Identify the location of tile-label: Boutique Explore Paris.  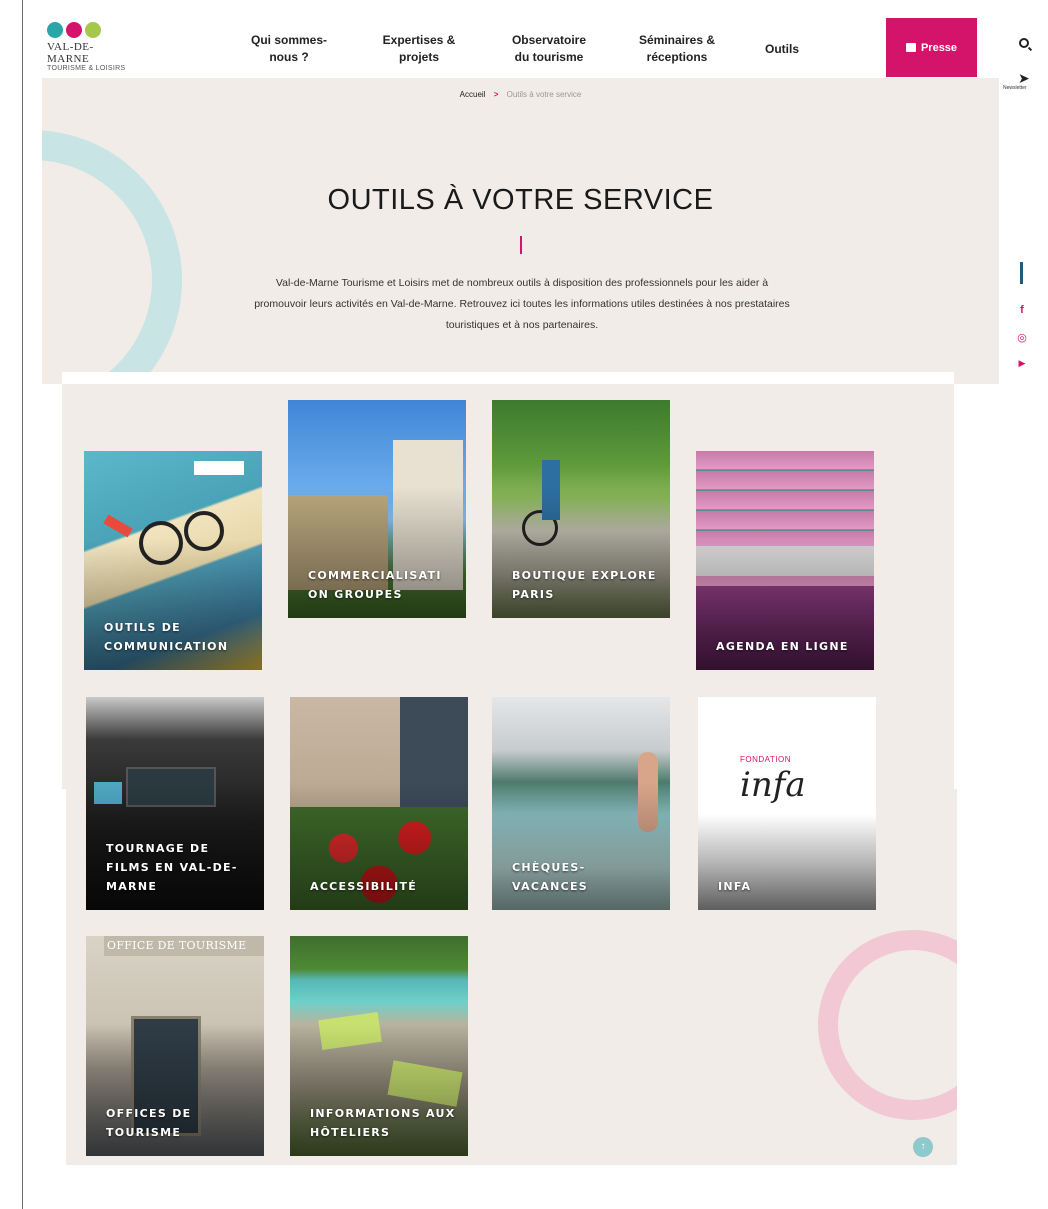
(584, 585).